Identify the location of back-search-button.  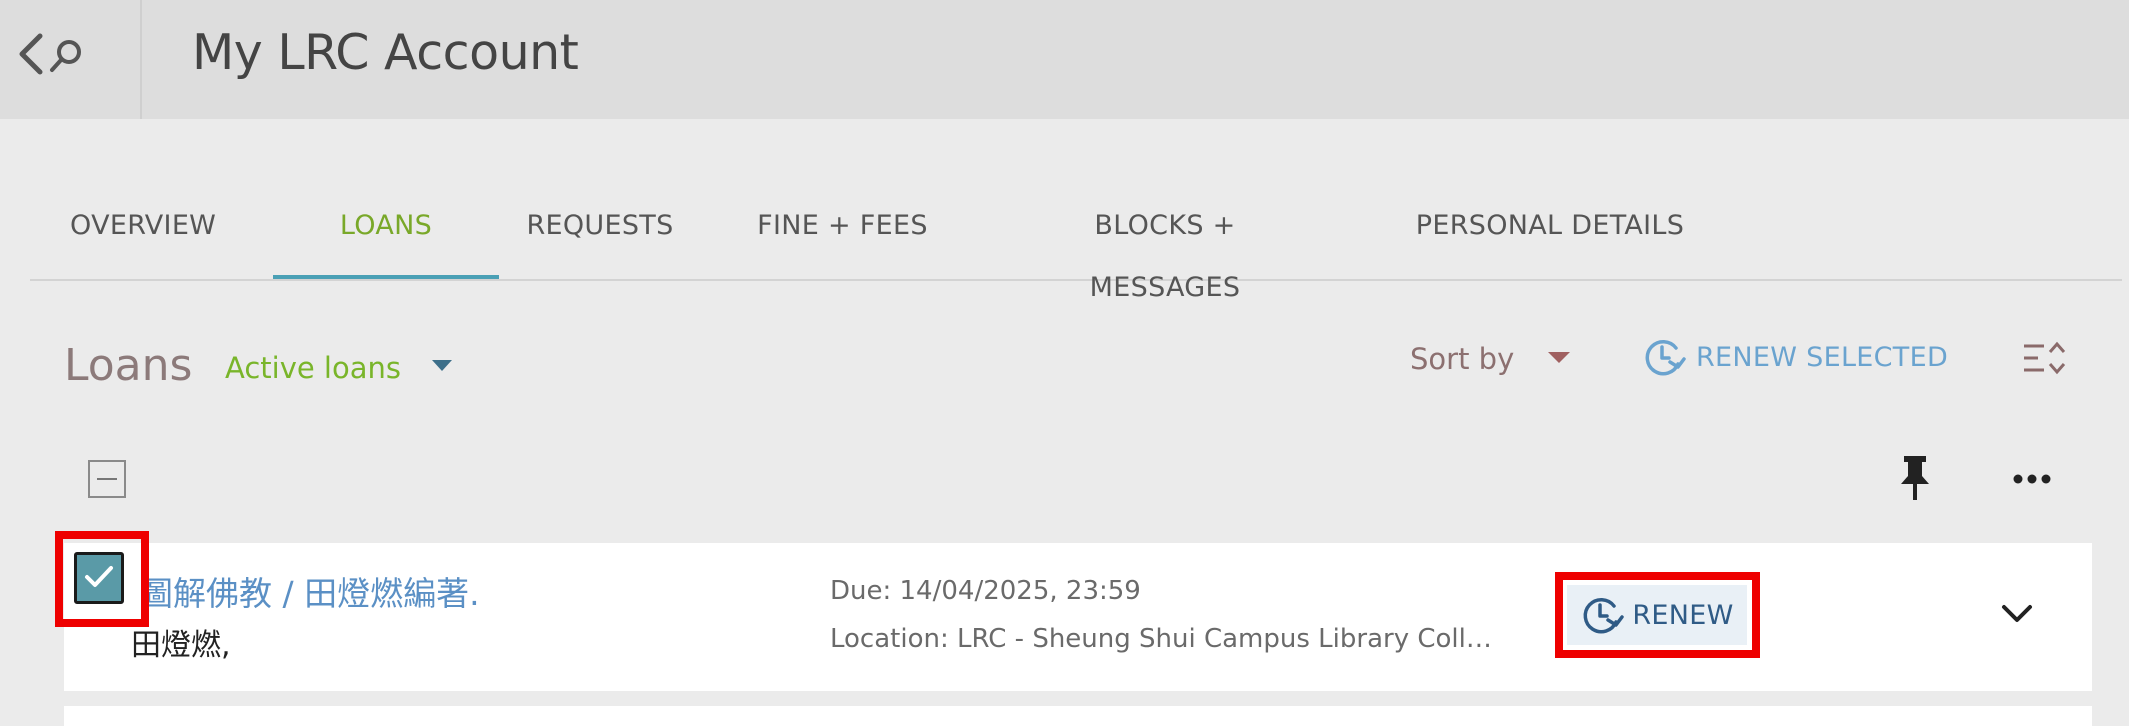
(71, 59).